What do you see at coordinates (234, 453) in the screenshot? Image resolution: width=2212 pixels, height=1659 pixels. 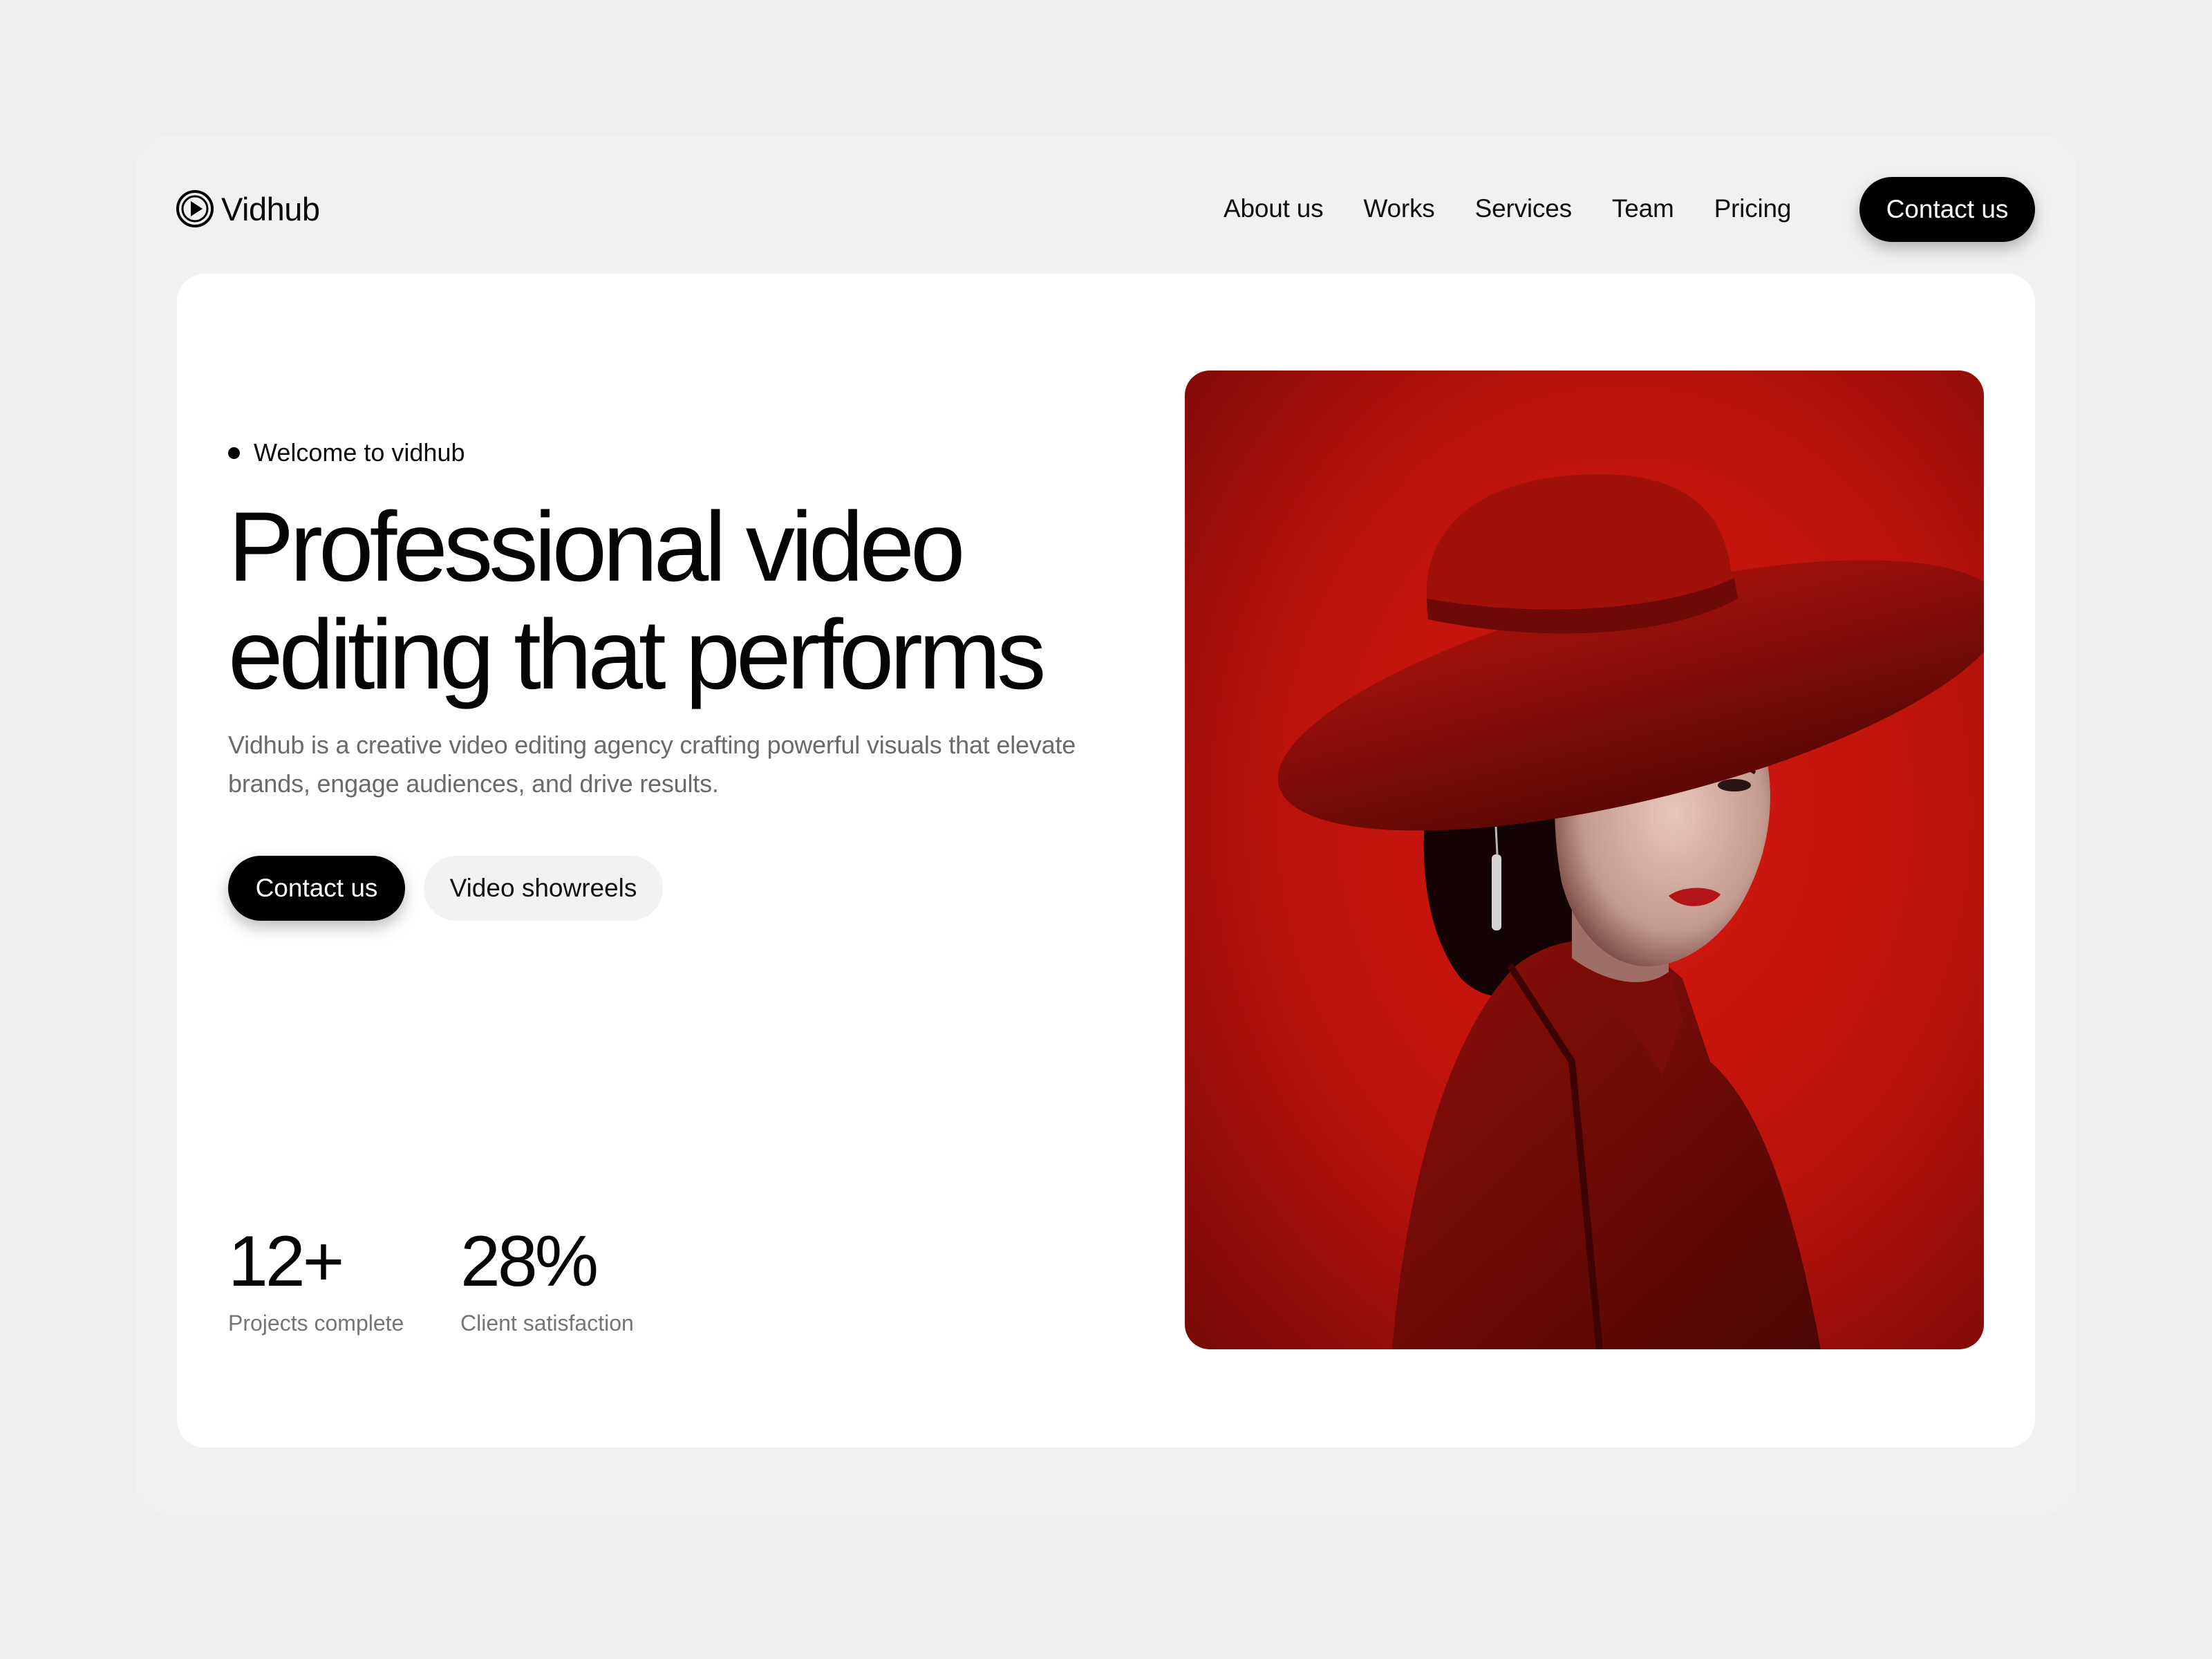 I see `dot-icon` at bounding box center [234, 453].